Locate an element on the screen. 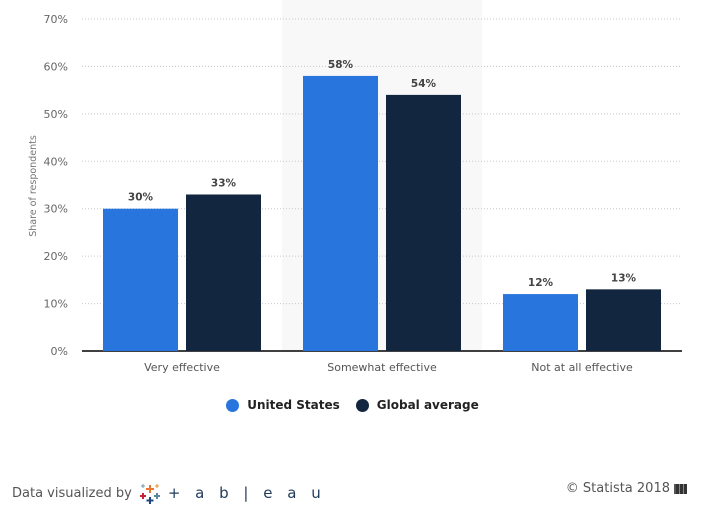 The width and height of the screenshot is (705, 508). legend-item-united-states: United States is located at coordinates (283, 405).